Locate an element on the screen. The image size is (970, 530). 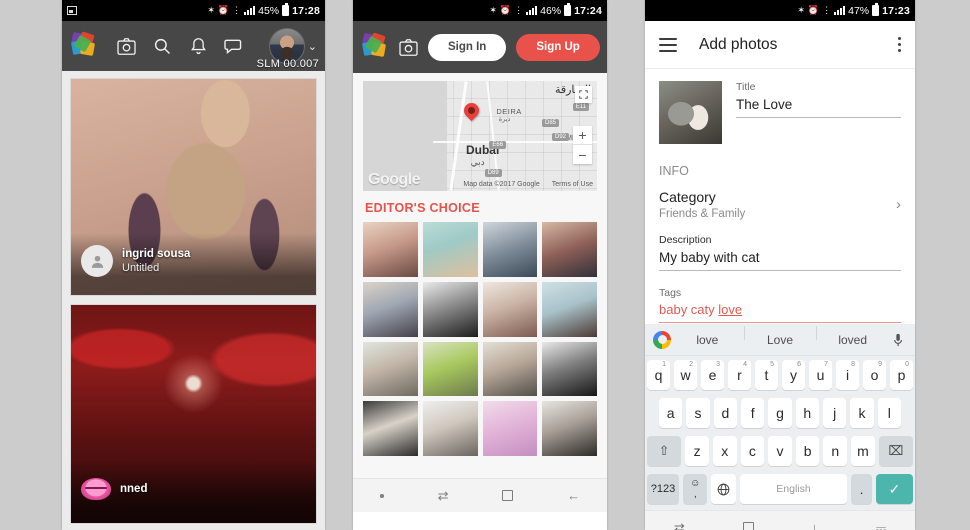
feed-card: ingrid sousa Untitled is located at coordinates (193, 187).